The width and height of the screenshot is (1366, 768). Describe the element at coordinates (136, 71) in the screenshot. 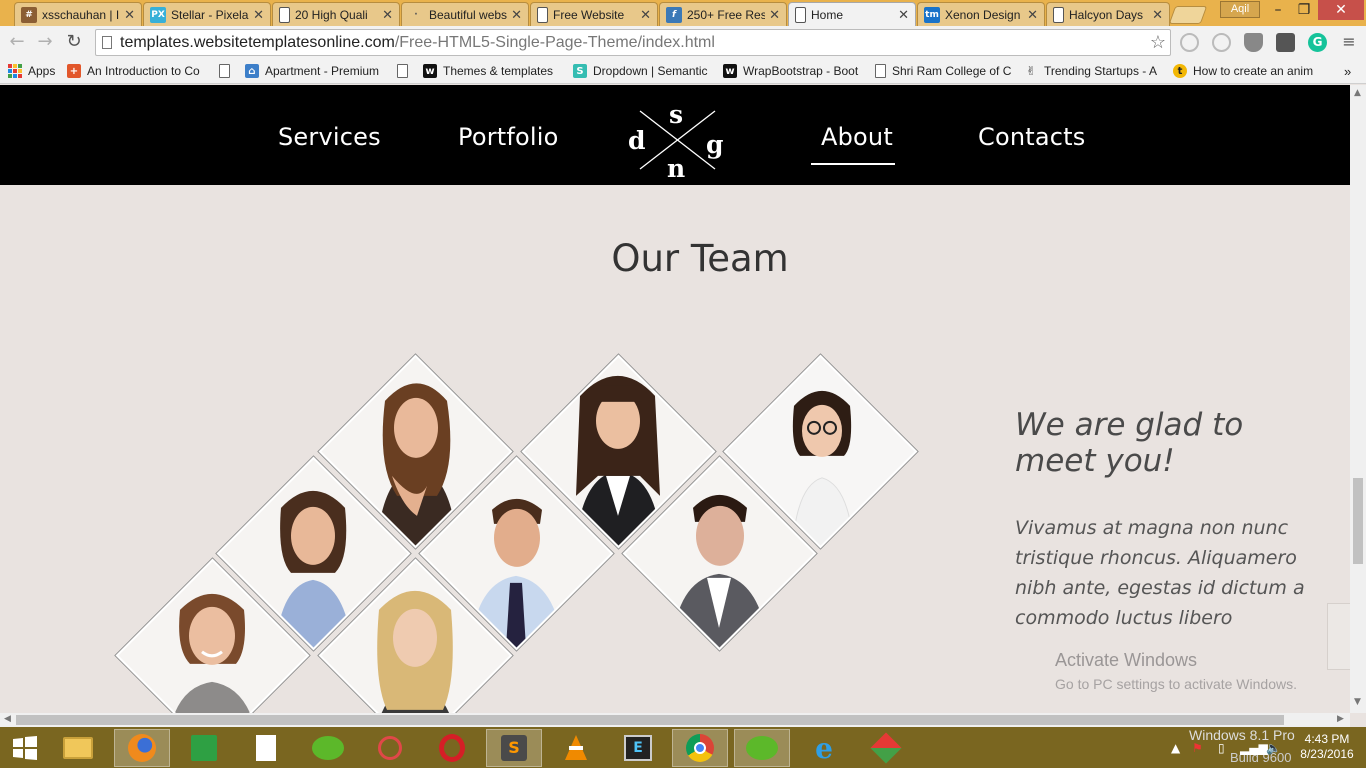

I see `bookmark-intro-to-co: + An Introduction to Co` at that location.